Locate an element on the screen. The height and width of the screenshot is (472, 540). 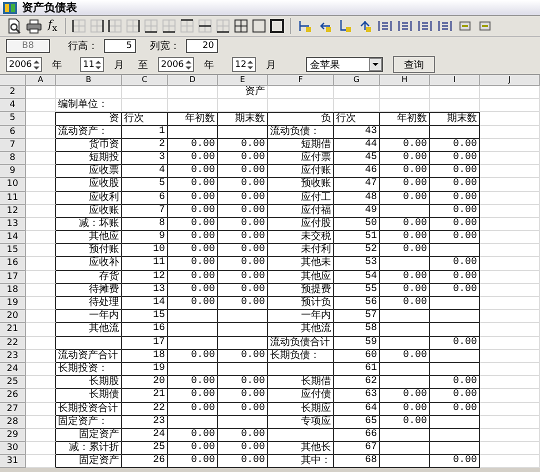
table-cell: 45 is located at coordinates (357, 159).